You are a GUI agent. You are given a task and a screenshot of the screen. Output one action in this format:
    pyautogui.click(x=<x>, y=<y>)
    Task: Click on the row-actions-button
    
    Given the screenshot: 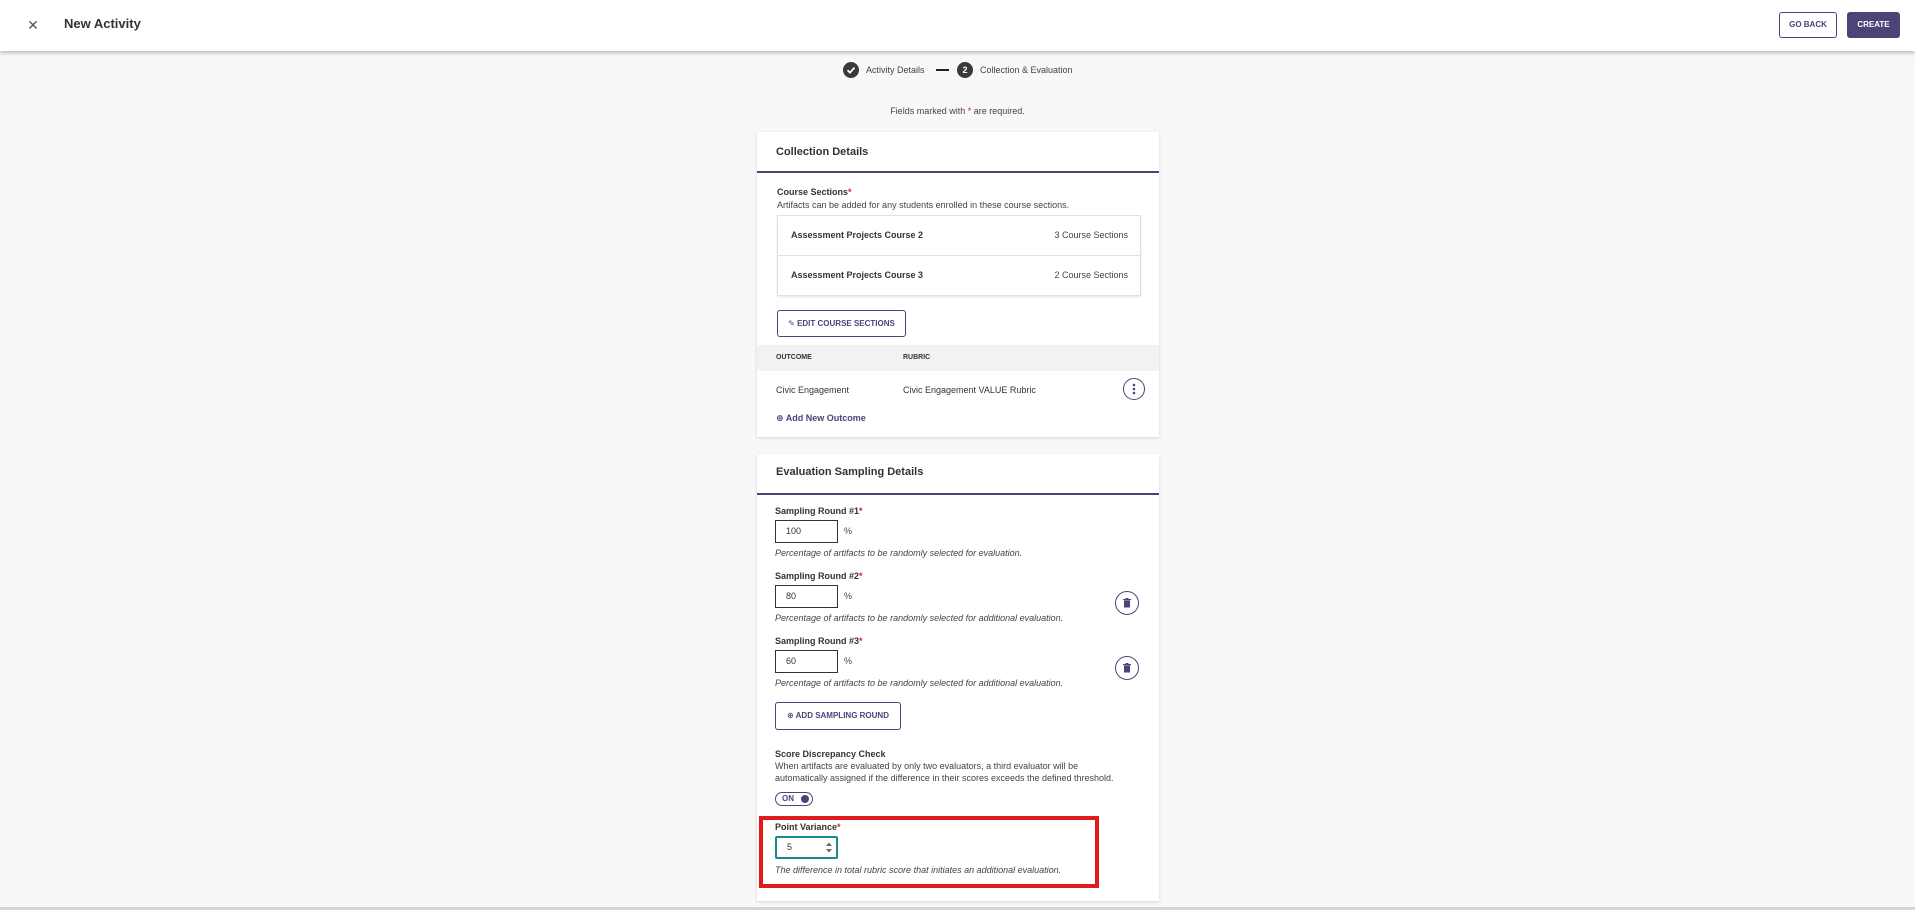 What is the action you would take?
    pyautogui.click(x=1134, y=389)
    